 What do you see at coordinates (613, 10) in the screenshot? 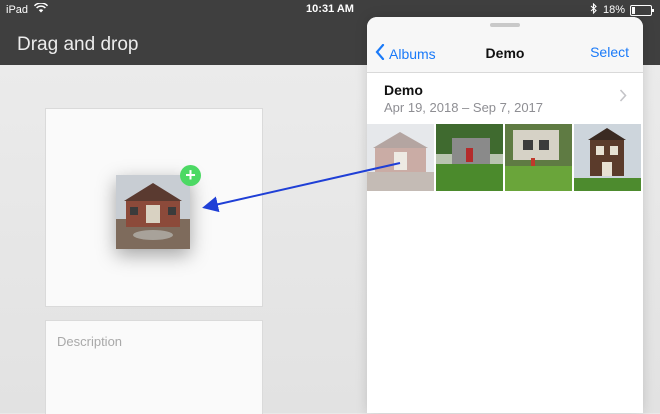
I see `battery-percent: 18%` at bounding box center [613, 10].